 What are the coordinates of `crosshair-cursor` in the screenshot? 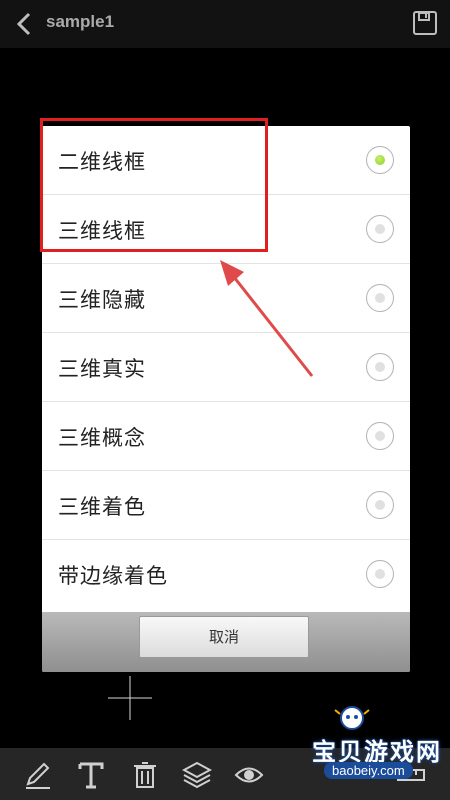 It's located at (130, 698).